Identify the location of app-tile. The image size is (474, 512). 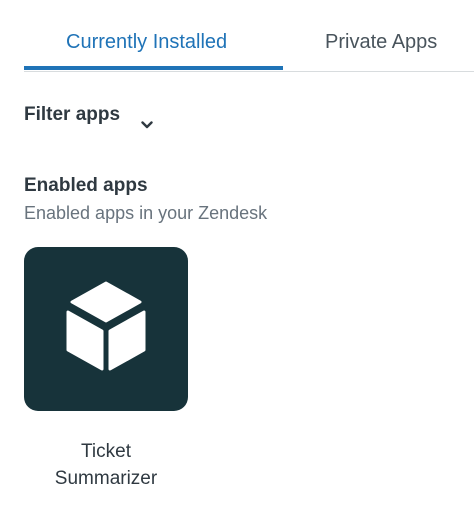
(106, 329).